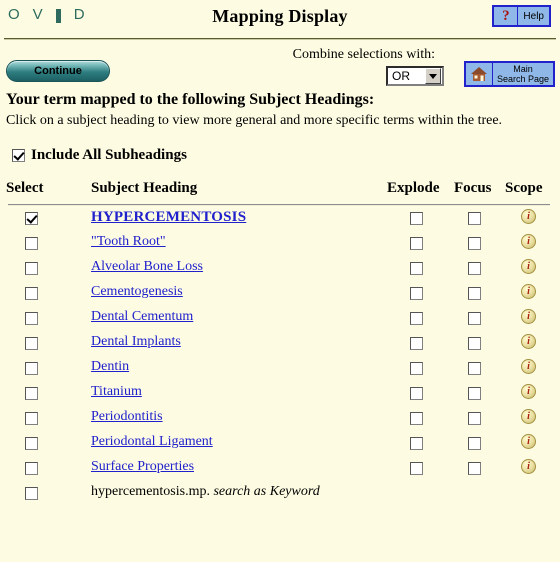  I want to click on subject-heading-link: Periodontal Ligament, so click(152, 441).